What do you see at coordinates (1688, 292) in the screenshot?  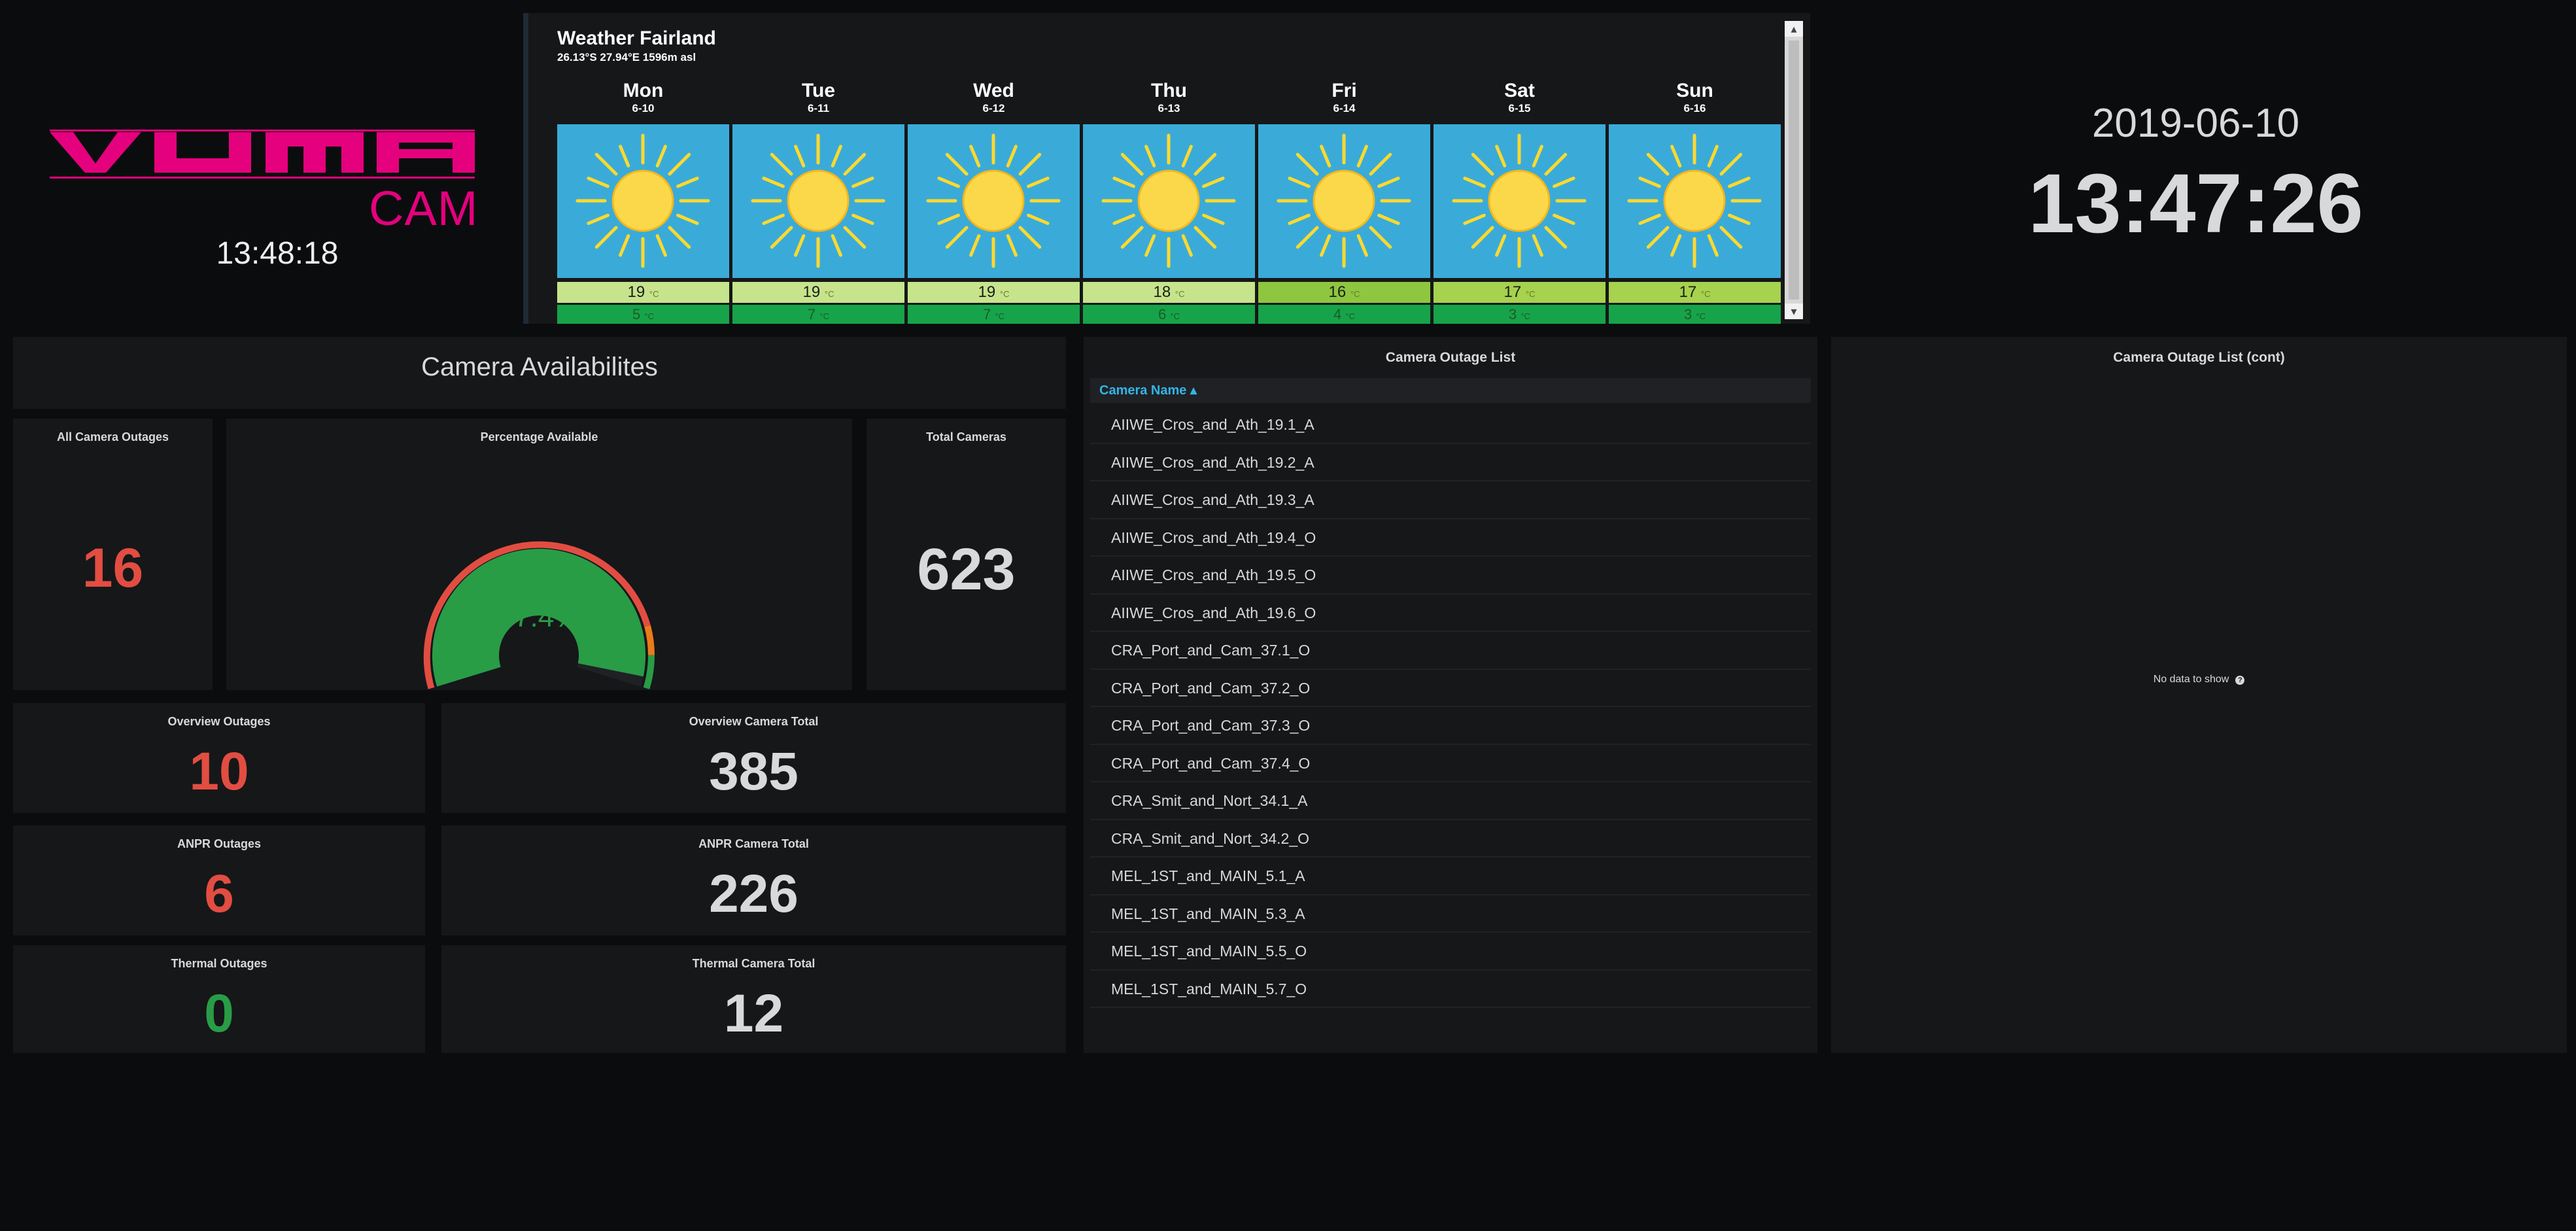 I see `temp-high-value: 17` at bounding box center [1688, 292].